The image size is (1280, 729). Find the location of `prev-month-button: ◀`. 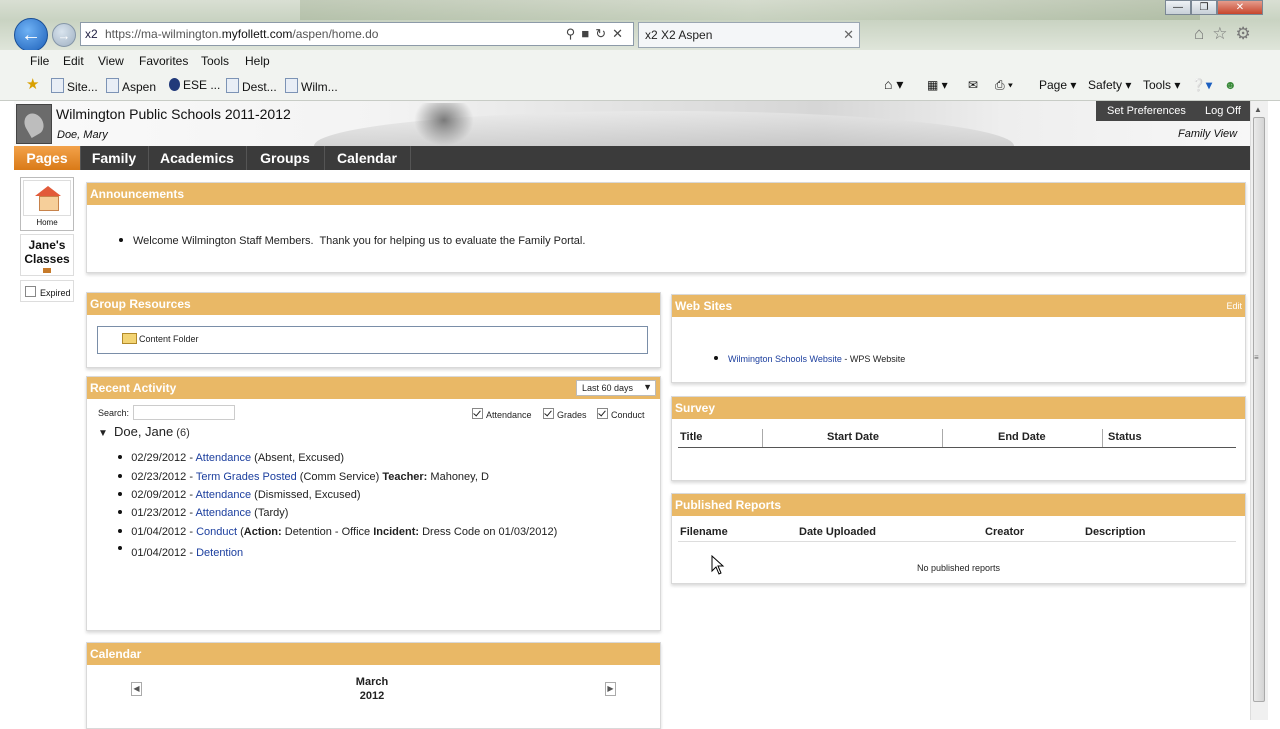

prev-month-button: ◀ is located at coordinates (136, 689).